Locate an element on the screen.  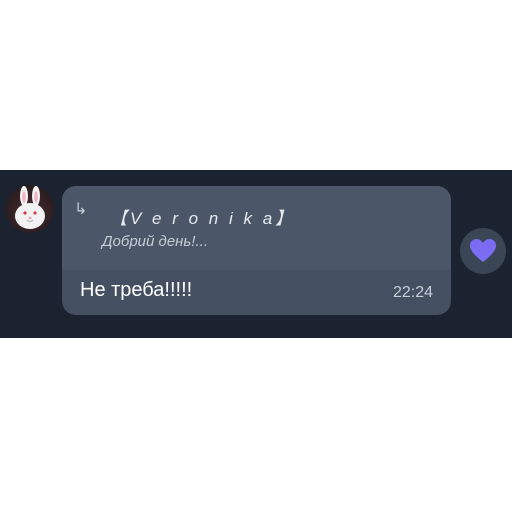
rabbit-avatar-icon is located at coordinates (30, 207).